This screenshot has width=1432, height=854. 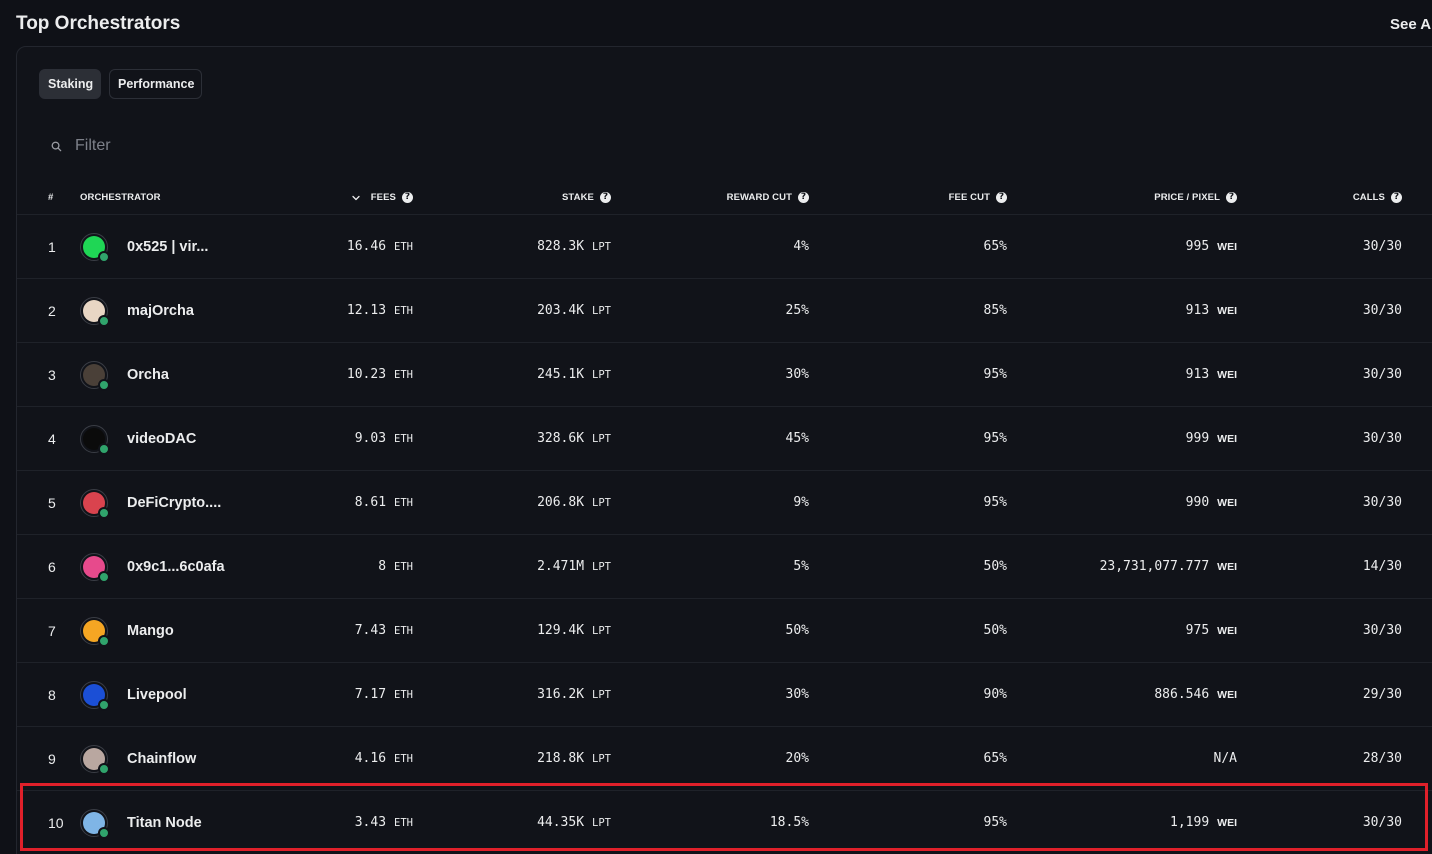 What do you see at coordinates (724, 375) in the screenshot?
I see `table-row: 3 Orcha 10.23 ETH 245.1K LPT 30% 95% 913 WEI 30/30` at bounding box center [724, 375].